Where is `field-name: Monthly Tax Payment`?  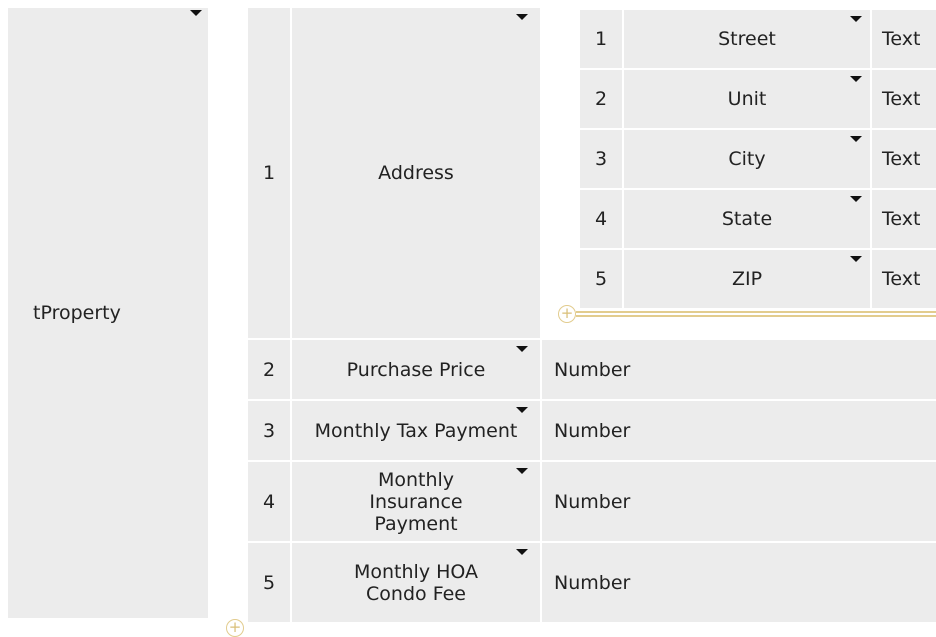
field-name: Monthly Tax Payment is located at coordinates (416, 430).